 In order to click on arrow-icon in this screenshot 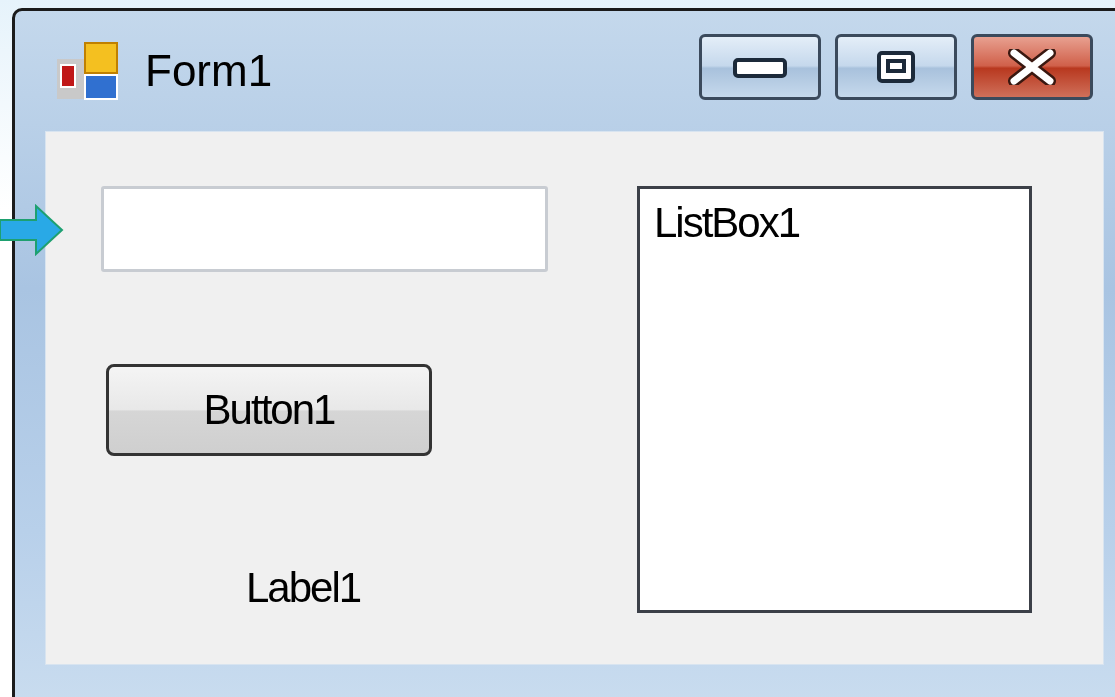, I will do `click(32, 230)`.